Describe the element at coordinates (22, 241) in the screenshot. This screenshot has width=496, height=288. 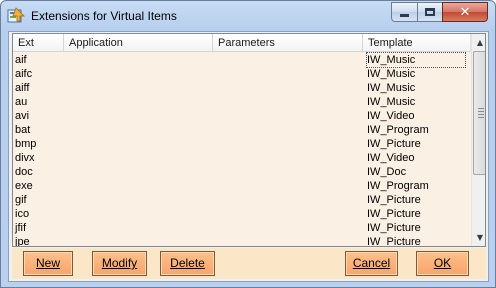
I see `ext-cell: jpe` at that location.